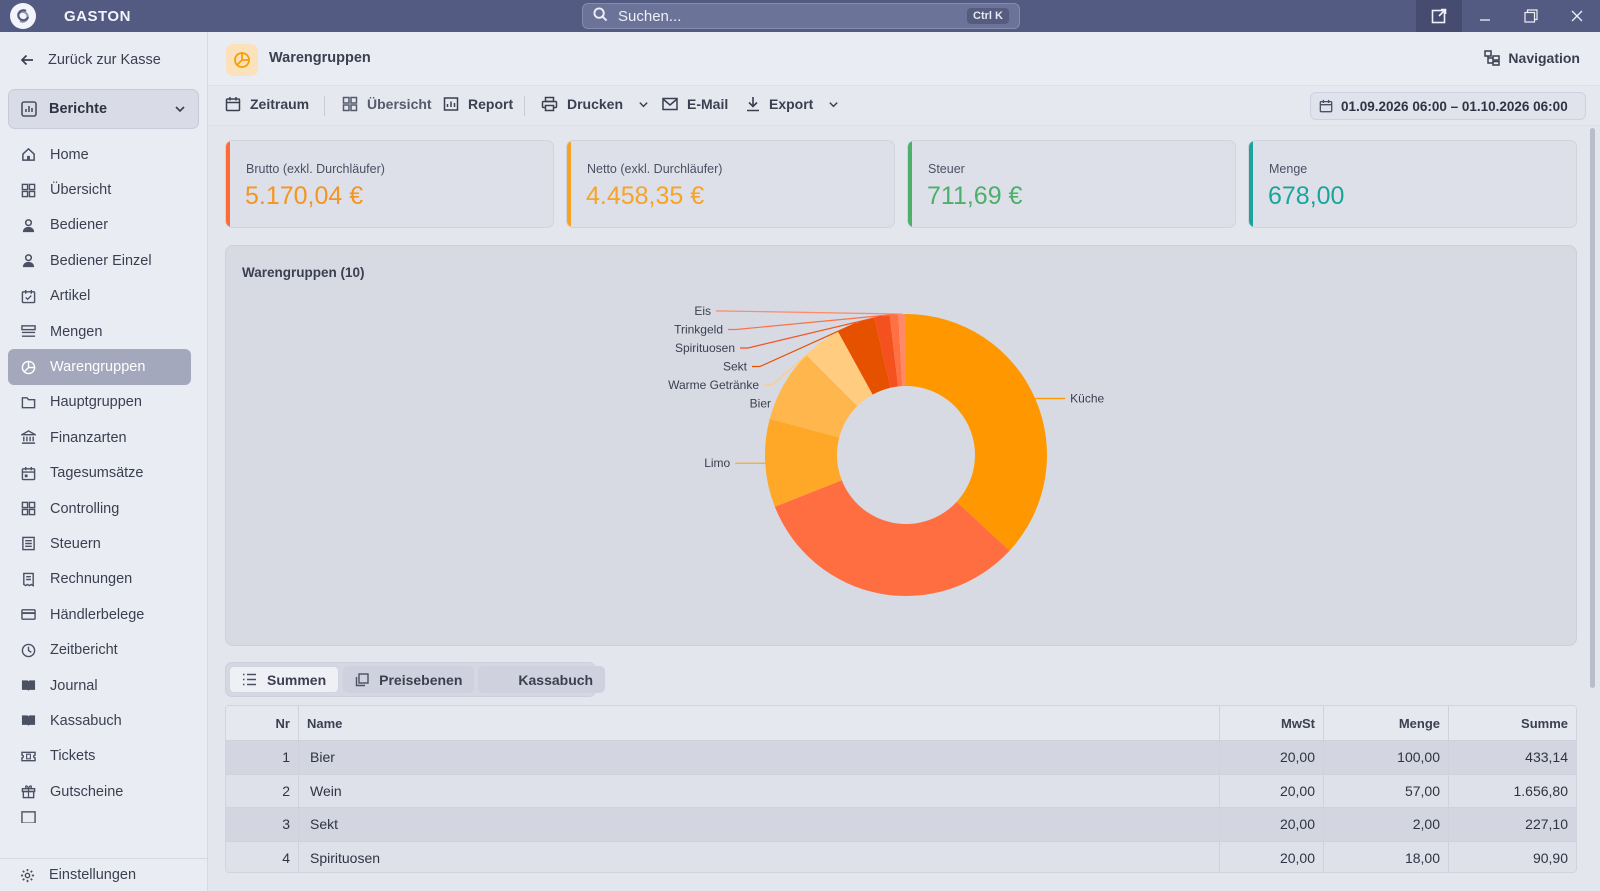 Image resolution: width=1600 pixels, height=891 pixels. What do you see at coordinates (297, 679) in the screenshot?
I see `tab-label: Summen` at bounding box center [297, 679].